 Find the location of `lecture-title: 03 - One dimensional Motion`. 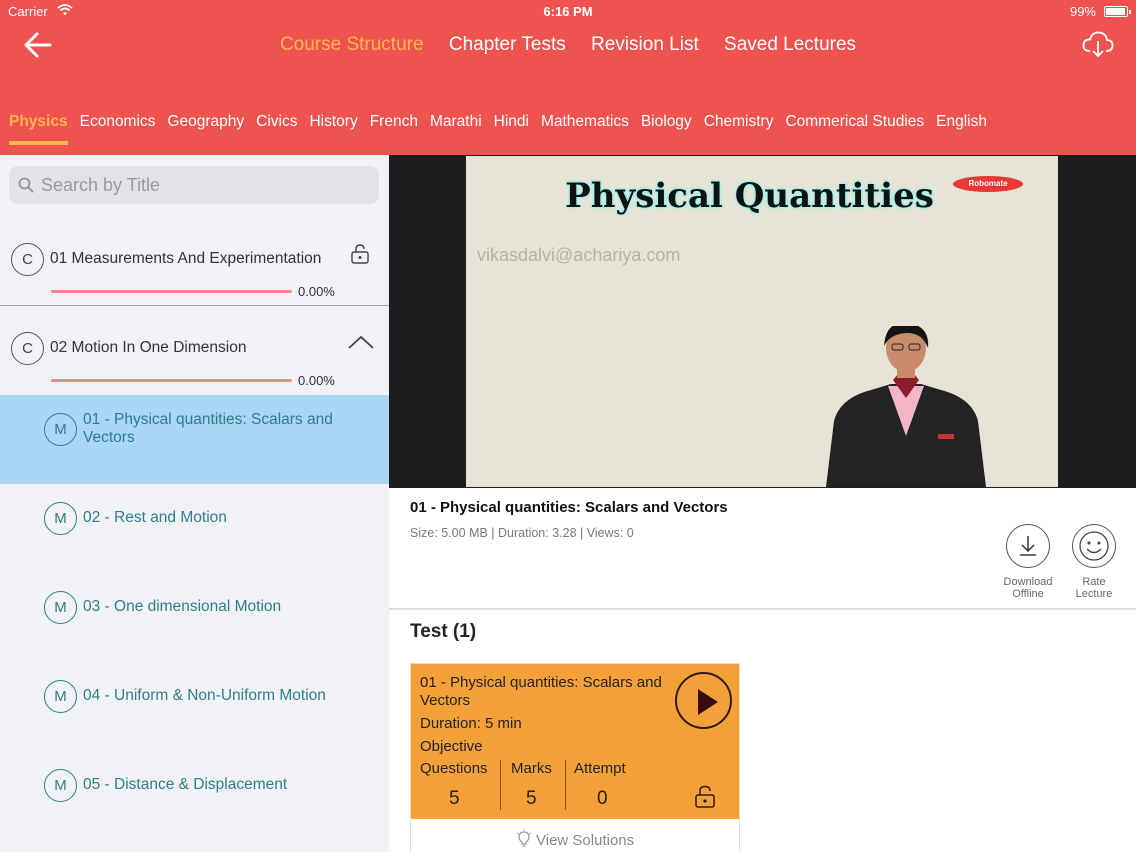

lecture-title: 03 - One dimensional Motion is located at coordinates (182, 606).